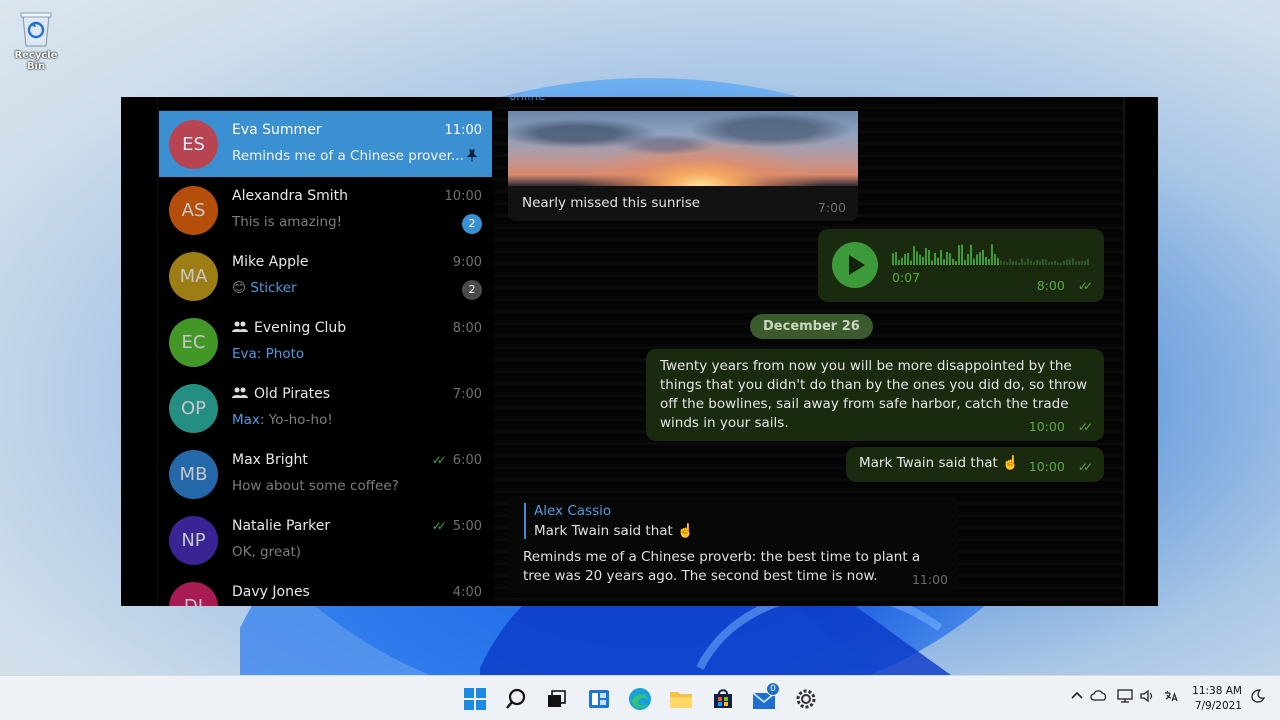 This screenshot has height=720, width=1280. What do you see at coordinates (193, 593) in the screenshot?
I see `avatar: DJ` at bounding box center [193, 593].